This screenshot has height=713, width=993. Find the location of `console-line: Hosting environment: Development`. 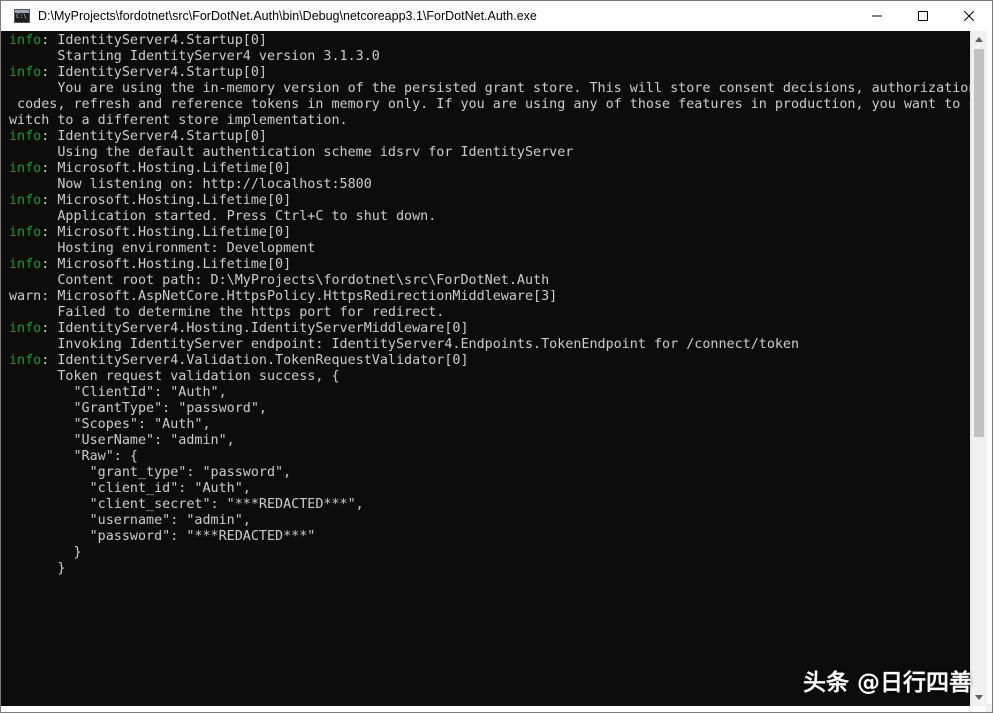

console-line: Hosting environment: Development is located at coordinates (489, 249).